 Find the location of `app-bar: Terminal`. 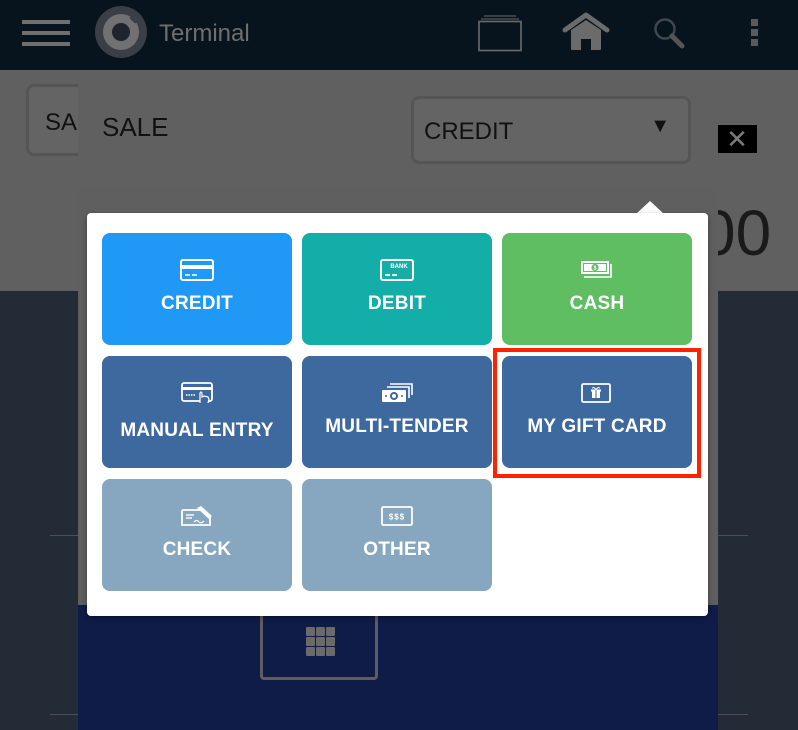

app-bar: Terminal is located at coordinates (399, 35).